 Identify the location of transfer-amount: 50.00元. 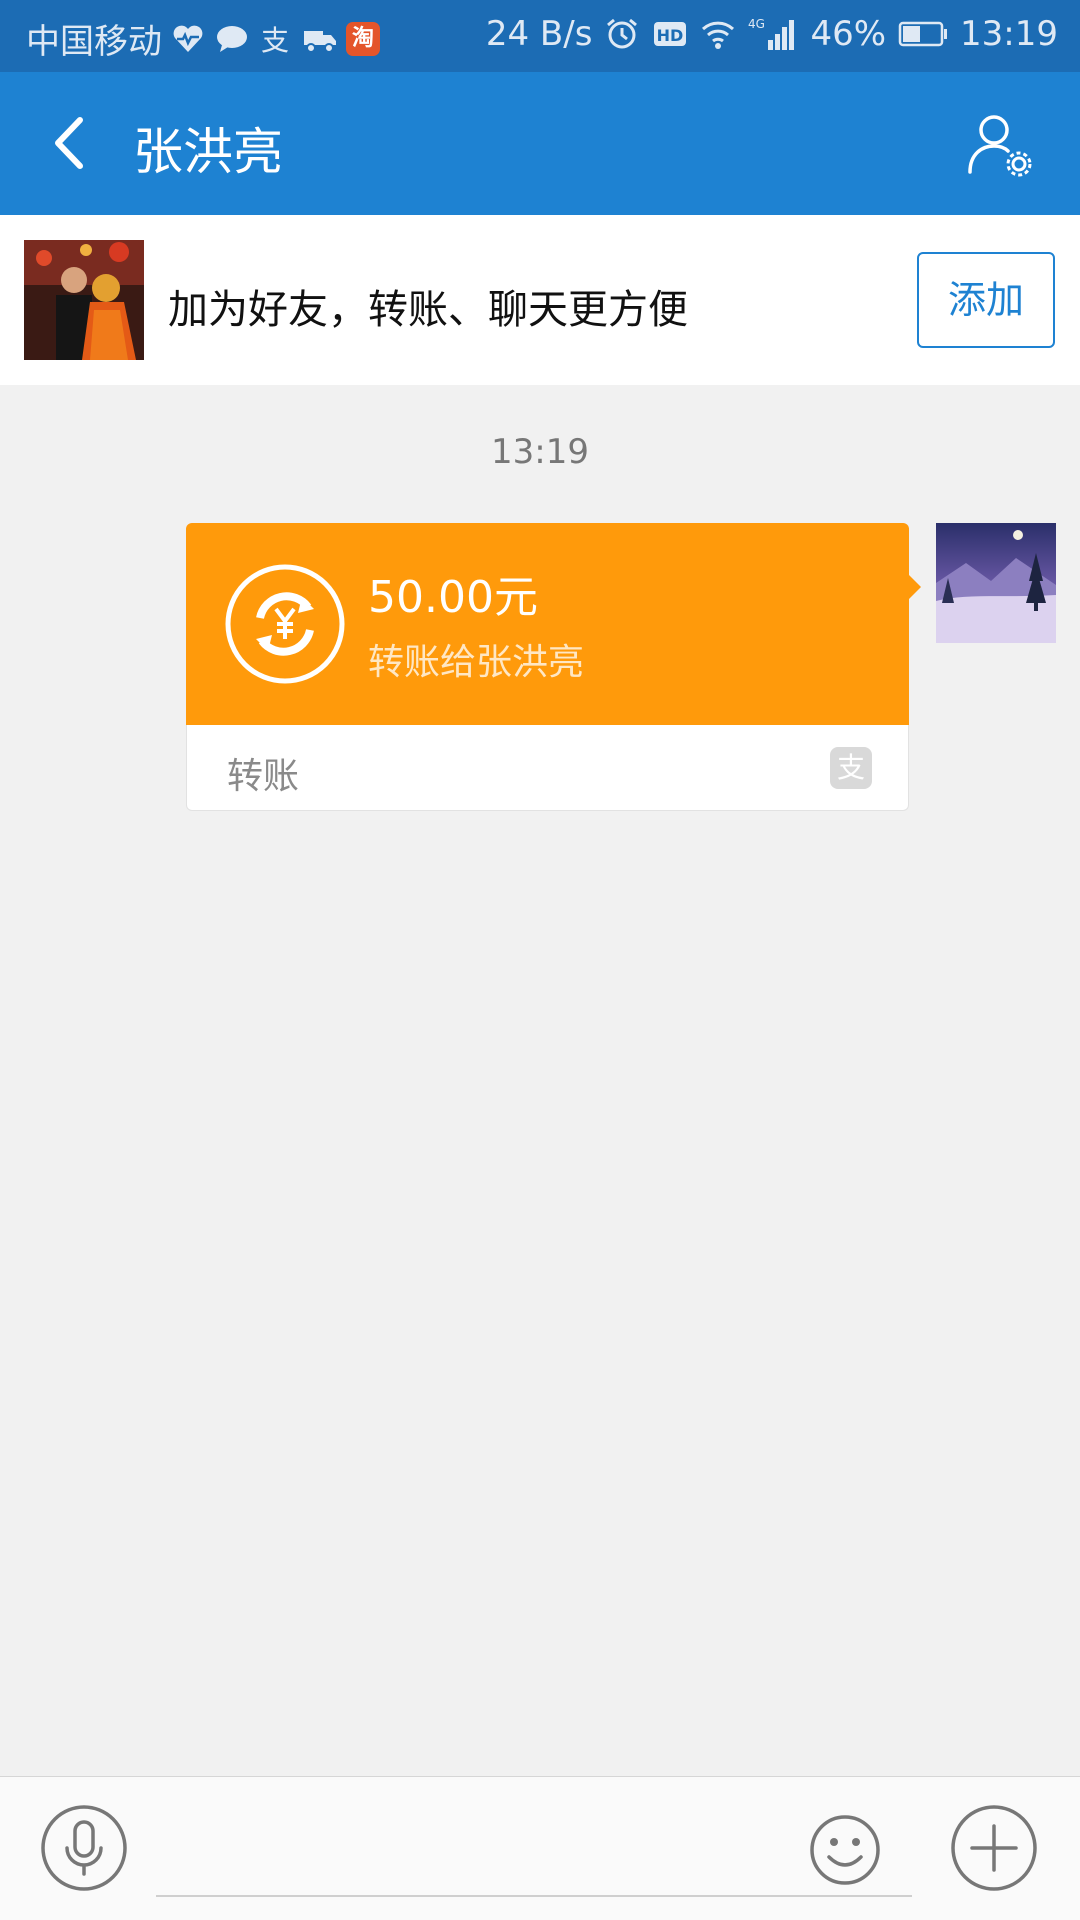
(453, 597).